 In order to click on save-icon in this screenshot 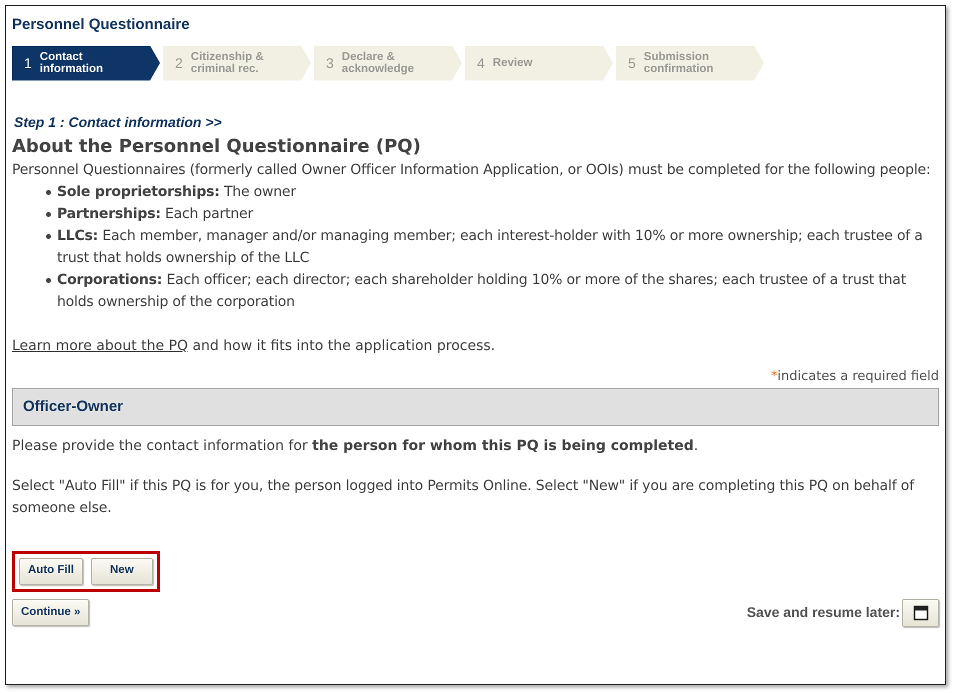, I will do `click(920, 612)`.